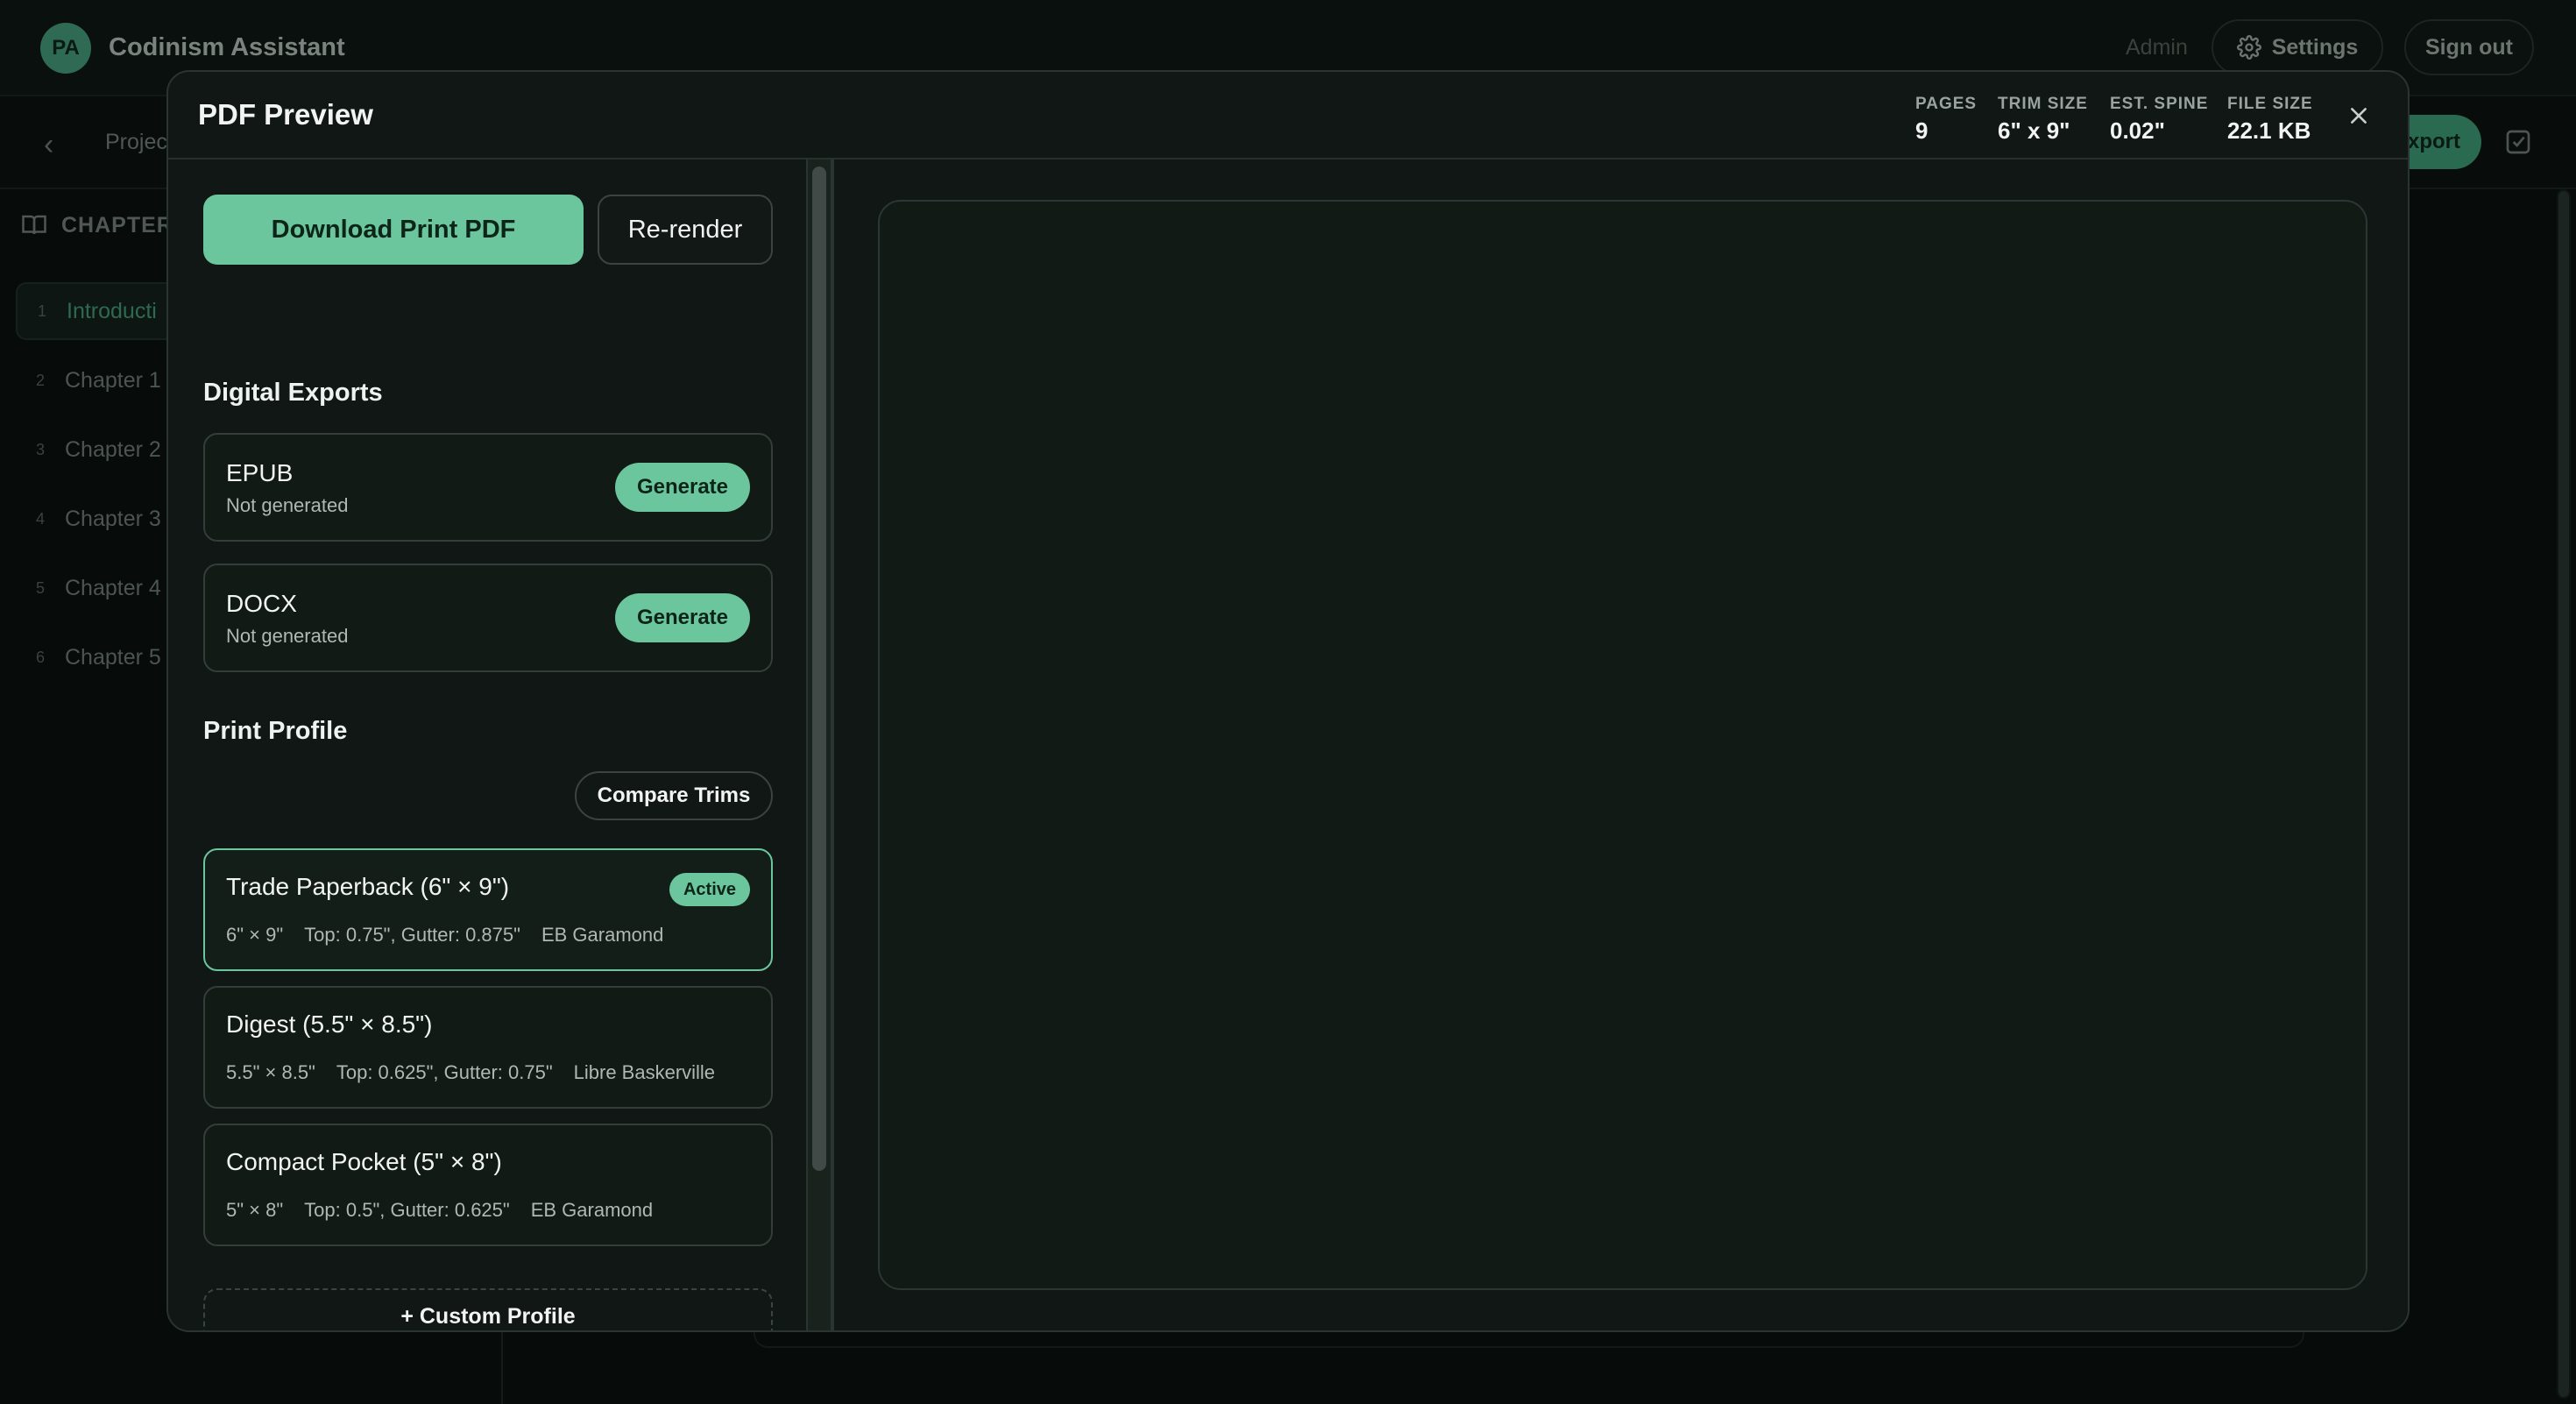  I want to click on chapter-number: 5, so click(40, 587).